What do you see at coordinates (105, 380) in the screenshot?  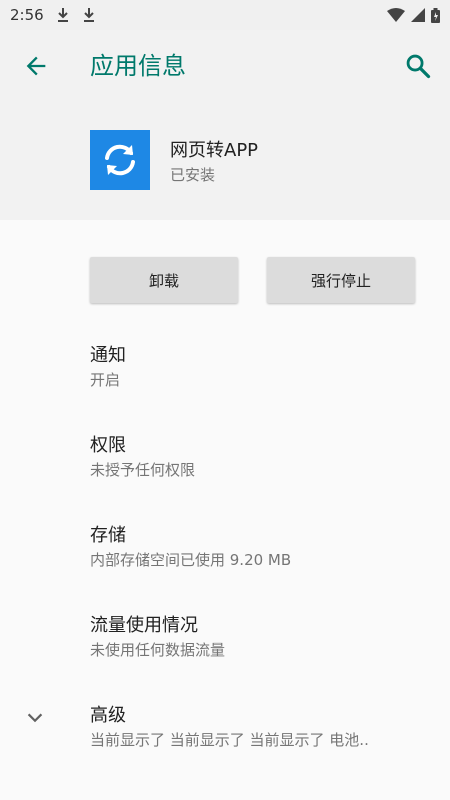 I see `settings-item-subtitle: 开启` at bounding box center [105, 380].